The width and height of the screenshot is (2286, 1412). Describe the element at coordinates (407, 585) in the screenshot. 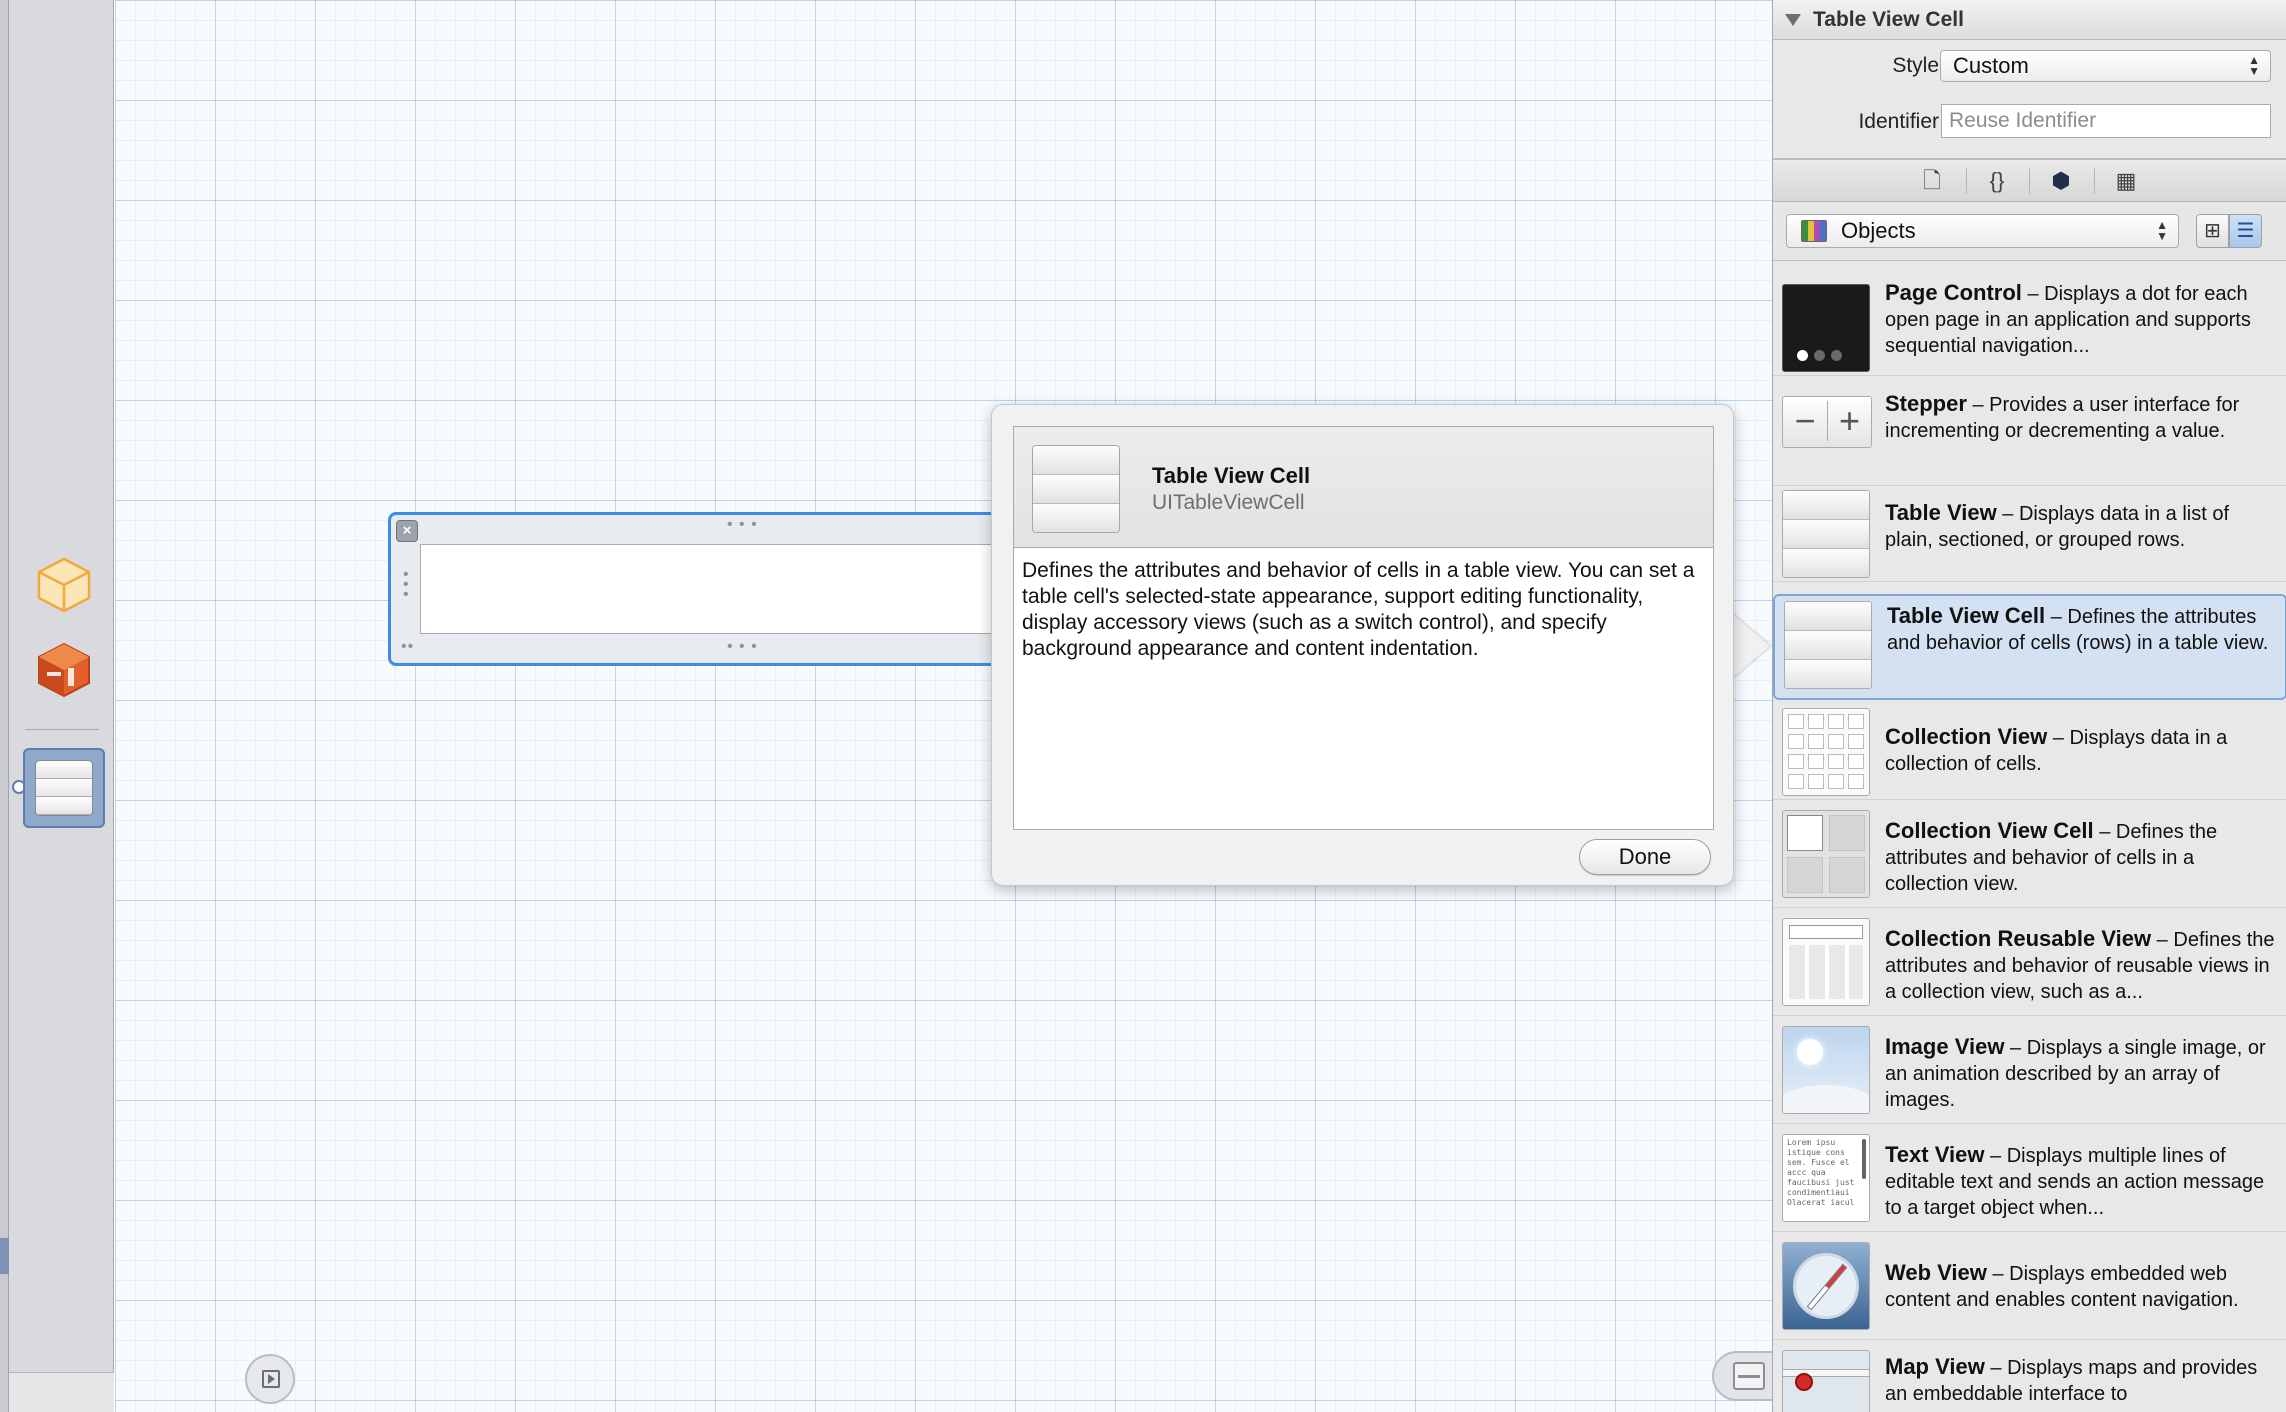

I see `left-resize-handle: • • •` at that location.